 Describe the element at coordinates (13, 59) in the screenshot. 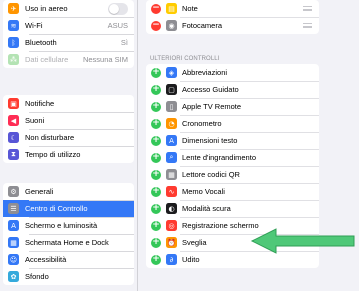

I see `cellular-icon: ⁂` at that location.